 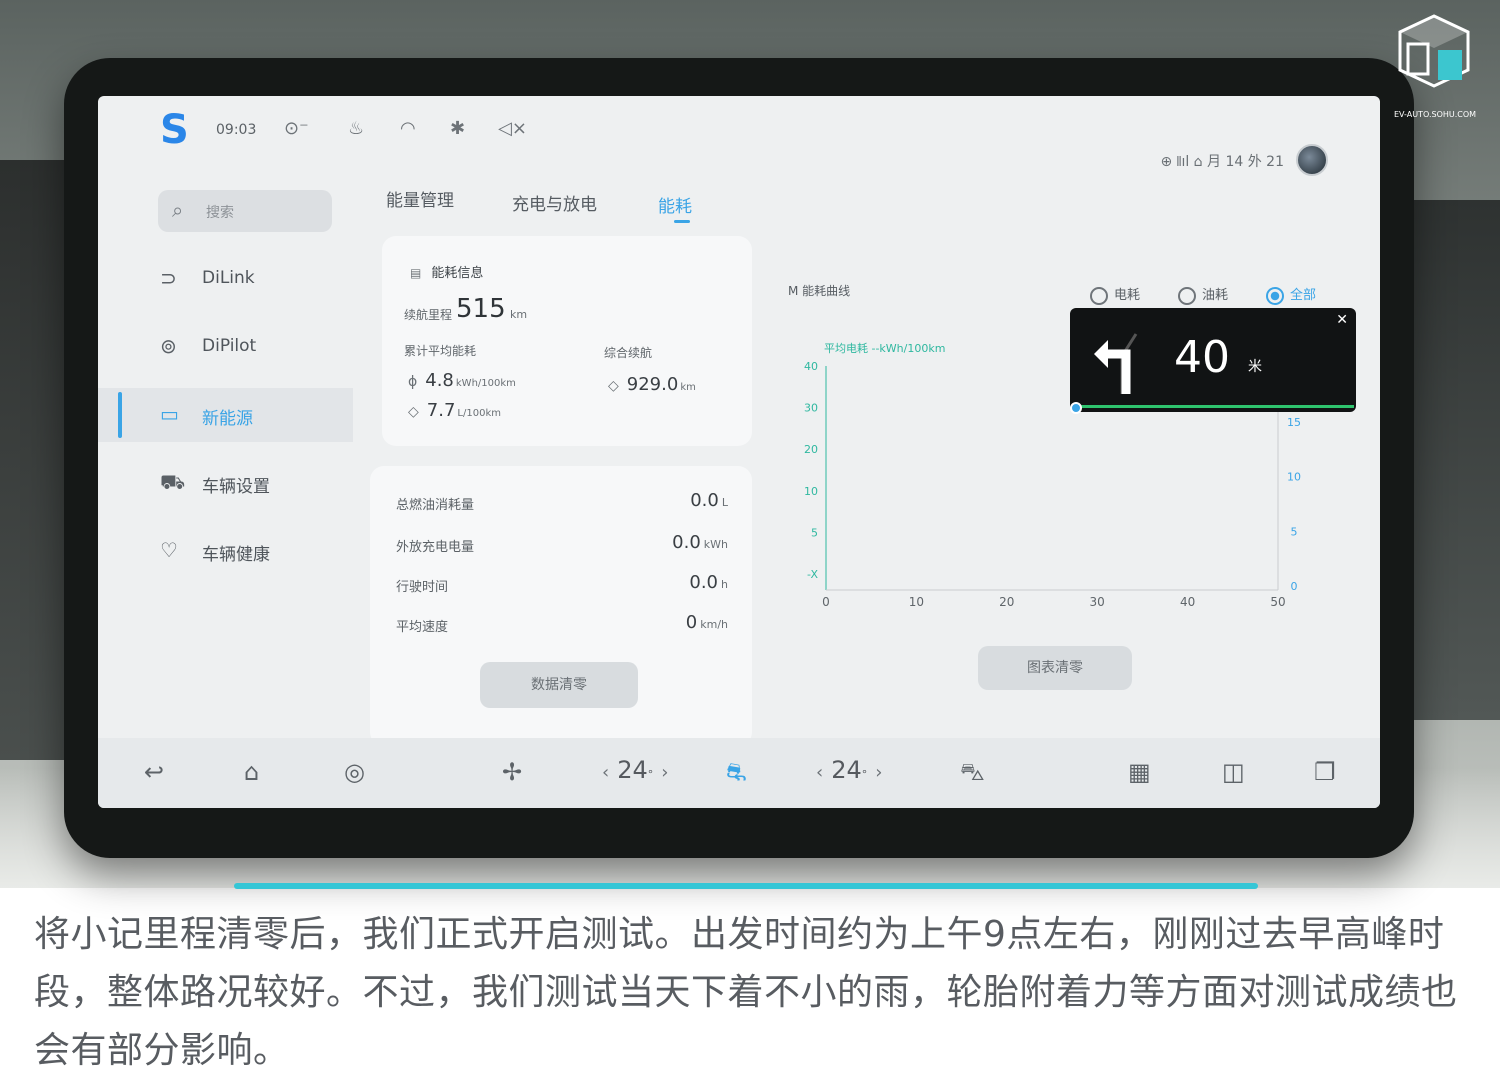 I want to click on progress-marker, so click(x=1076, y=408).